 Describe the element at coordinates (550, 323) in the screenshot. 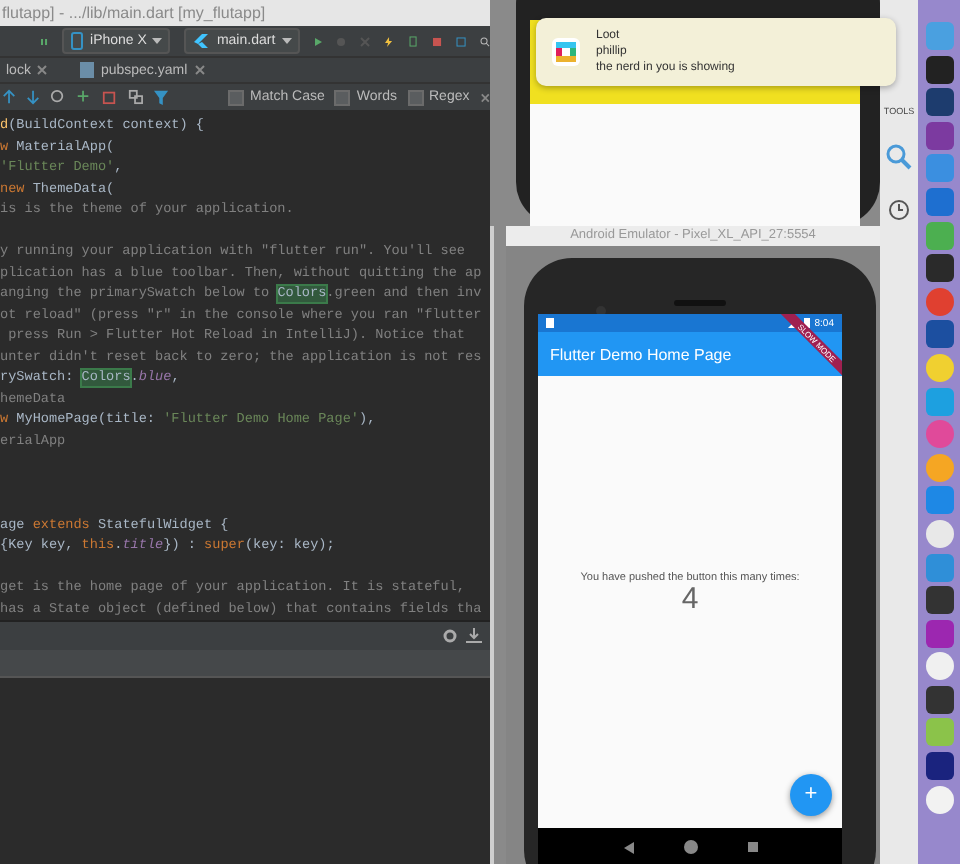

I see `sd-card-icon` at that location.